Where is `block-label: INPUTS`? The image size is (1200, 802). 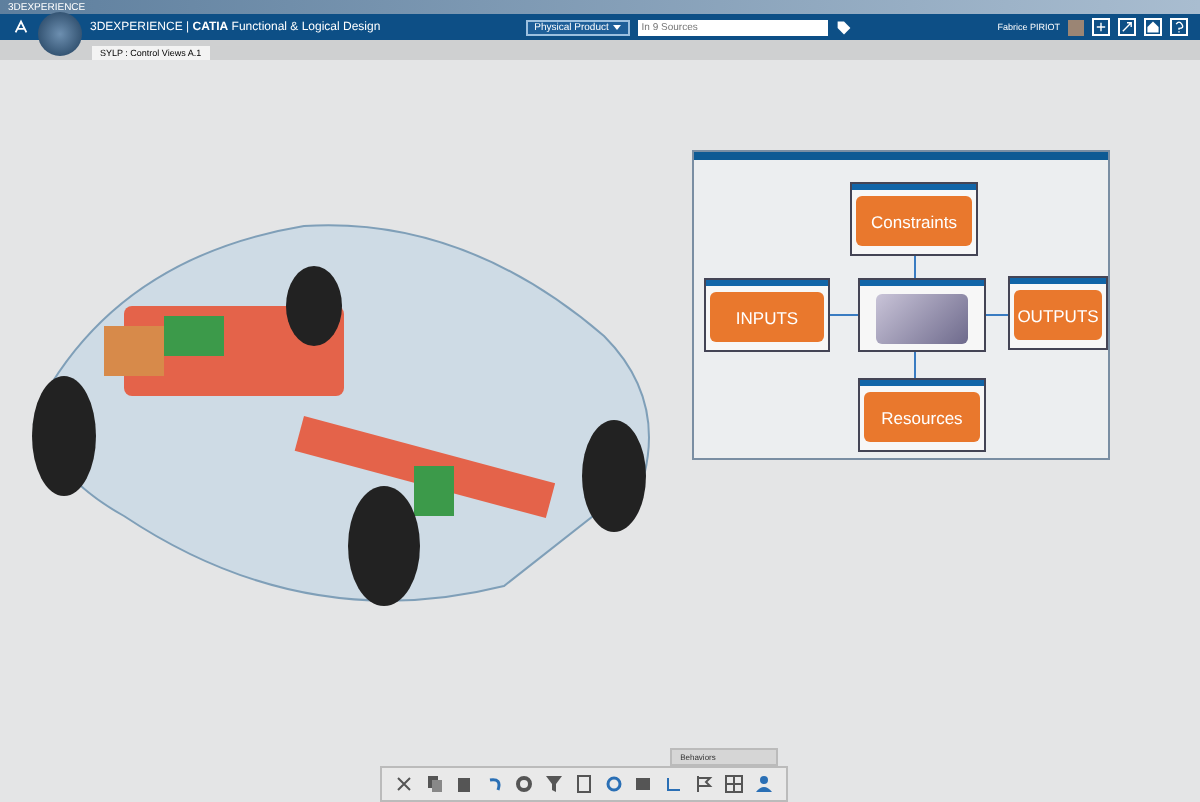 block-label: INPUTS is located at coordinates (767, 317).